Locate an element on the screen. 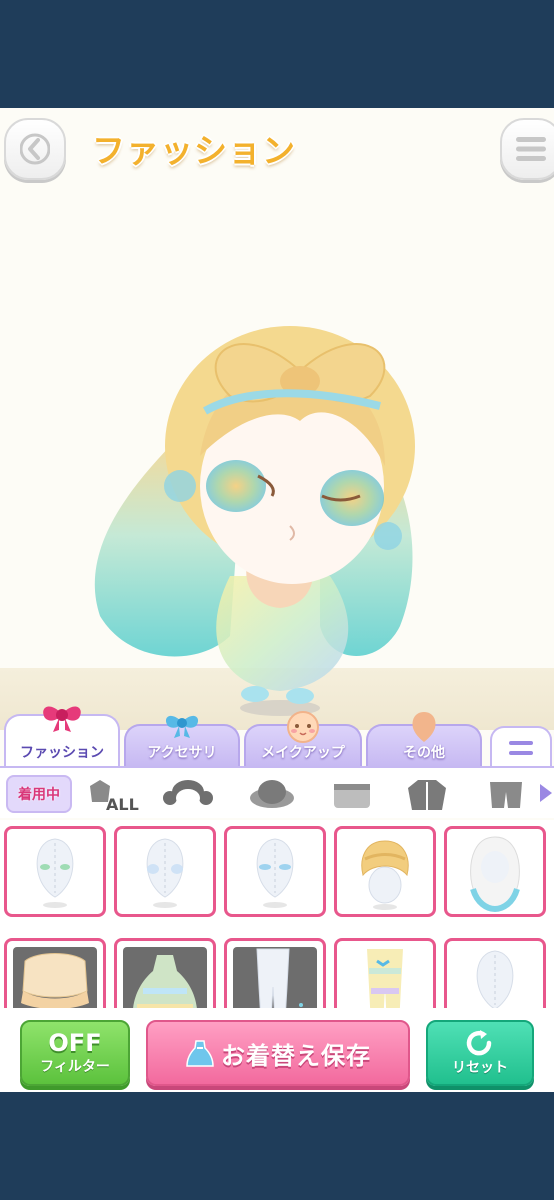  braid-hair-icon is located at coordinates (385, 875).